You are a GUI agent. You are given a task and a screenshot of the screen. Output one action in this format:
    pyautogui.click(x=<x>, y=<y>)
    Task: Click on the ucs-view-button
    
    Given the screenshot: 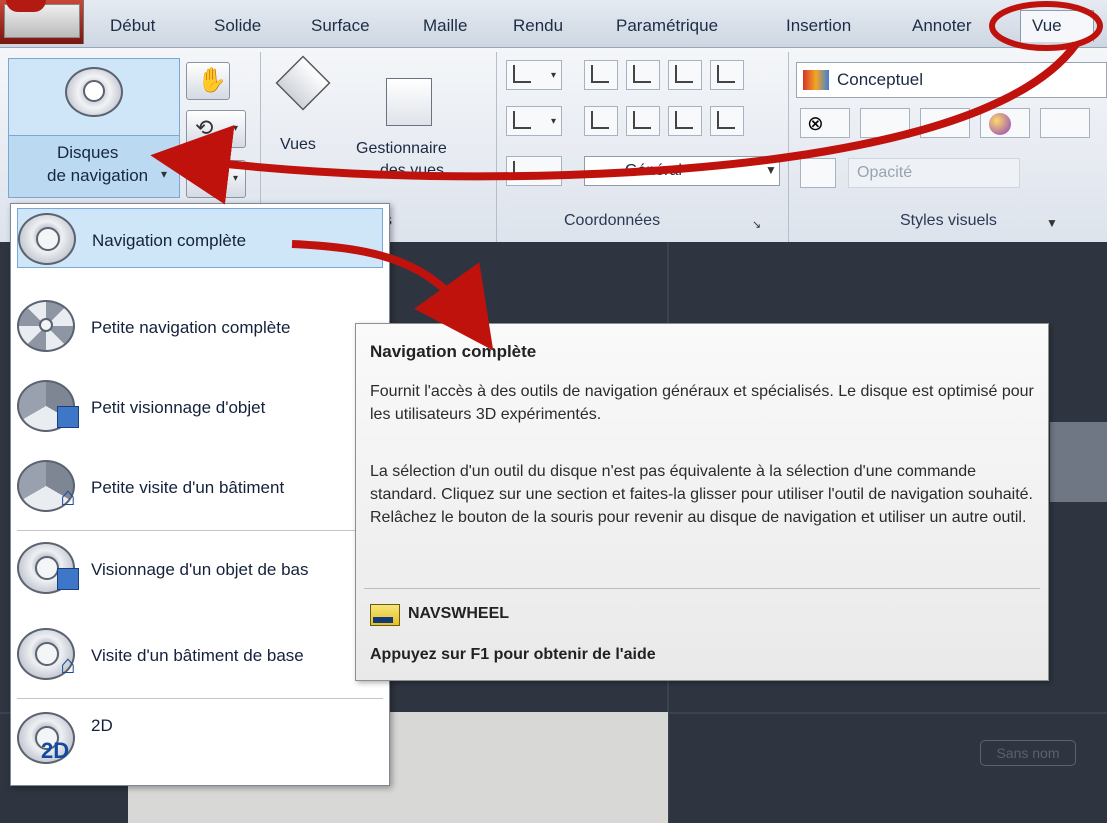 What is the action you would take?
    pyautogui.click(x=685, y=75)
    